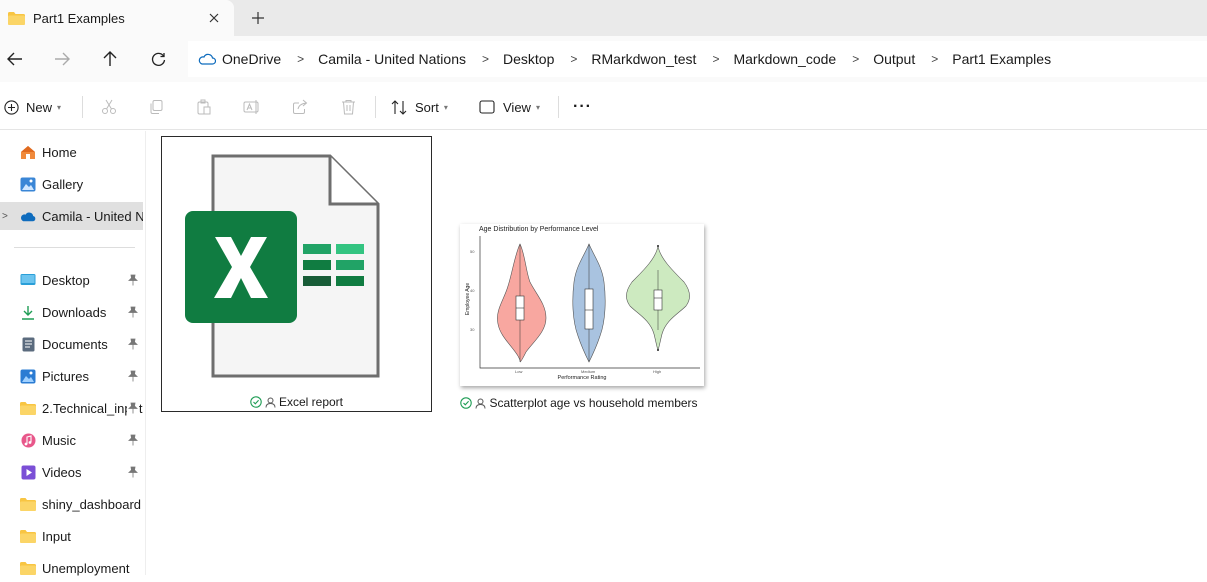  What do you see at coordinates (71, 408) in the screenshot?
I see `sidebar-item-2-technical-input: 2.Technical_input` at bounding box center [71, 408].